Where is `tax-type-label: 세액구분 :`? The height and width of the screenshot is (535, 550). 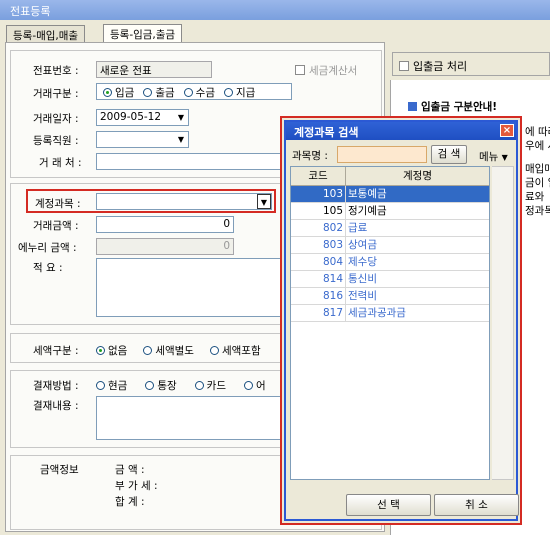 tax-type-label: 세액구분 : is located at coordinates (56, 351).